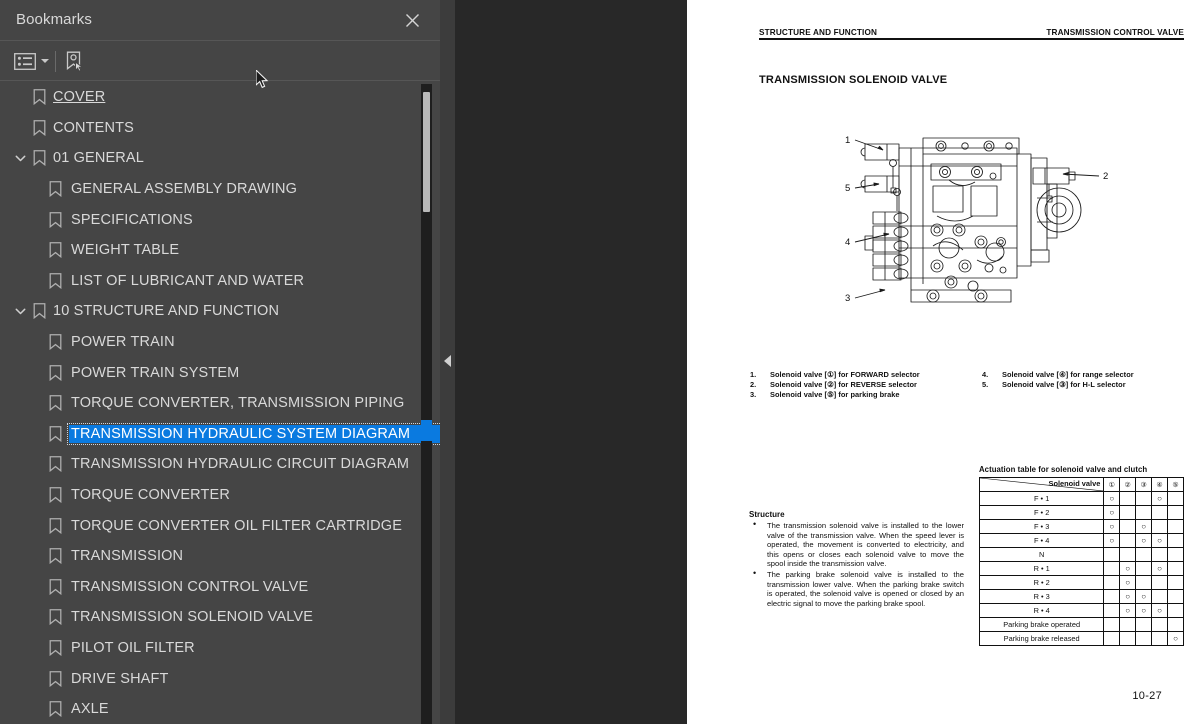  Describe the element at coordinates (1068, 374) in the screenshot. I see `legend-item-text: Solenoid valve [④] for range selector` at that location.